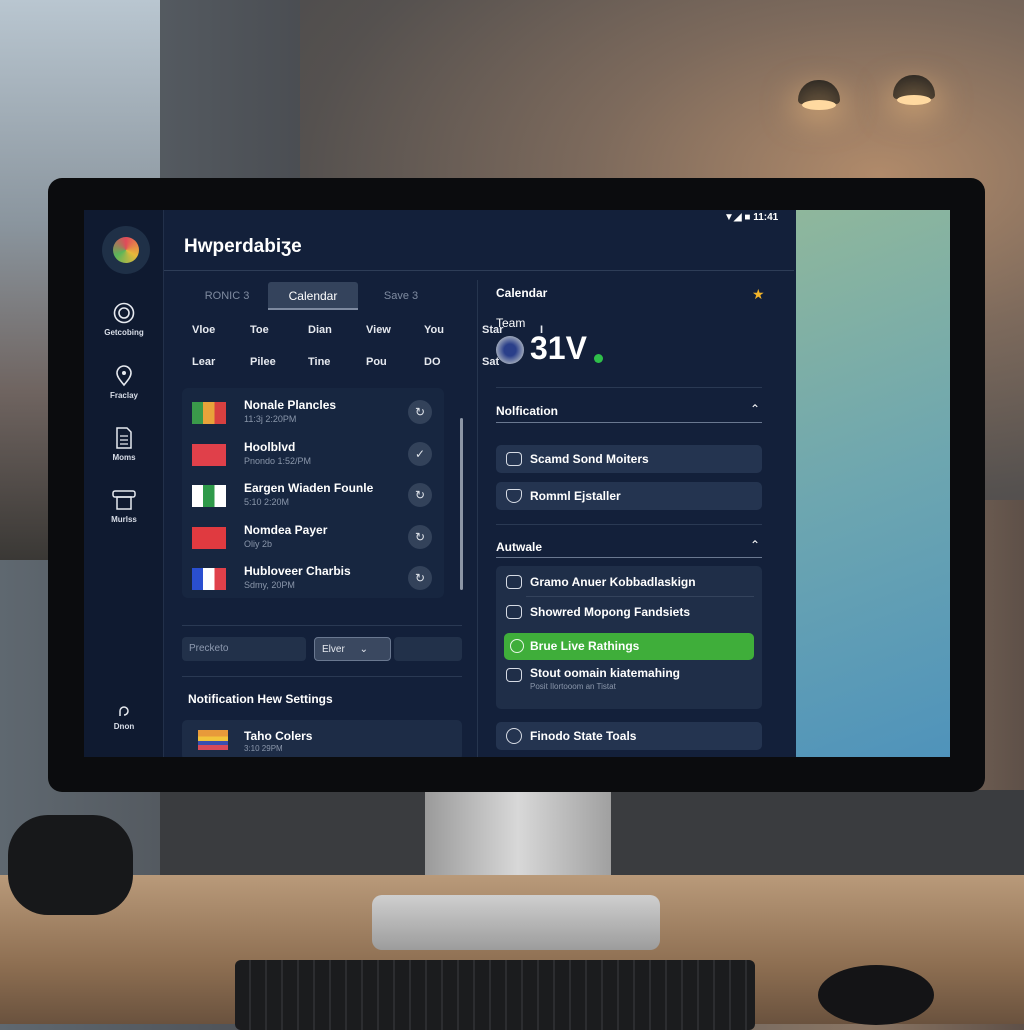  I want to click on settings-item: Taho Colers 3:10 29PM, so click(322, 738).